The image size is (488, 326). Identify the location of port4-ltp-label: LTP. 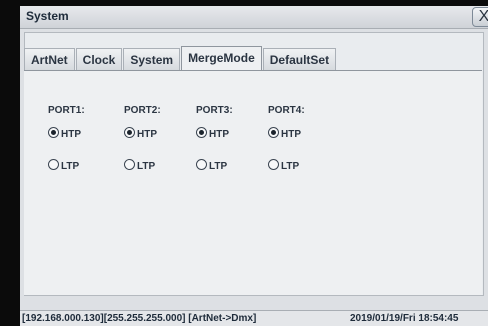
(290, 166).